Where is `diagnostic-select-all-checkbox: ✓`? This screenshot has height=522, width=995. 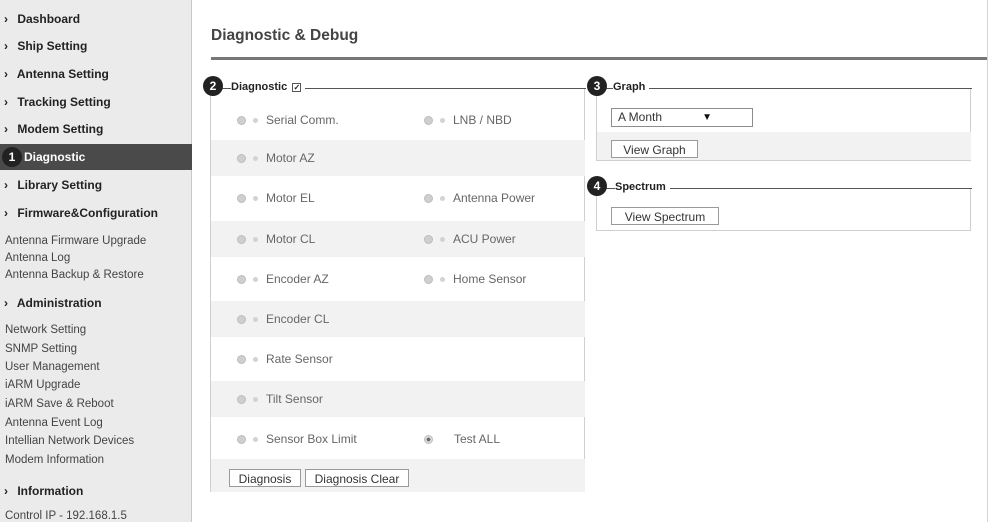 diagnostic-select-all-checkbox: ✓ is located at coordinates (297, 87).